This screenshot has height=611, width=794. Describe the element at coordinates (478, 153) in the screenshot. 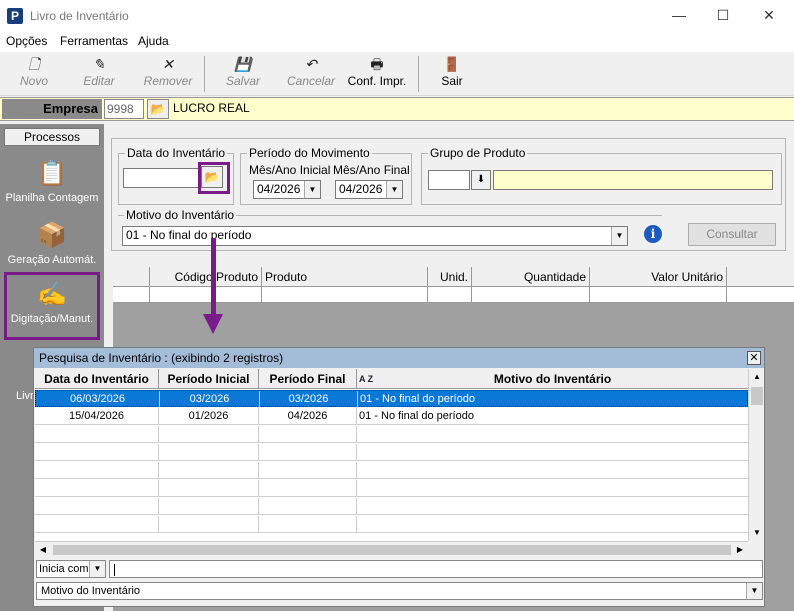

I see `grupo-label: Grupo de Produto` at that location.